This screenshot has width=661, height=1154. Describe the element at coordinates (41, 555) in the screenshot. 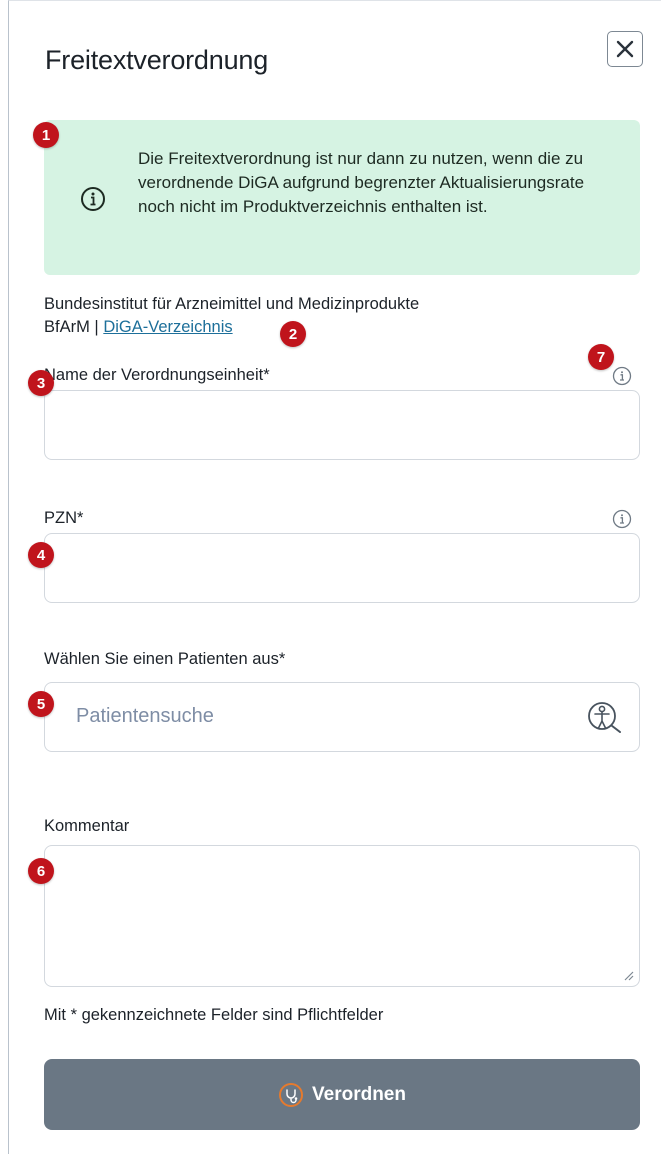

I see `marker-4: 4` at that location.